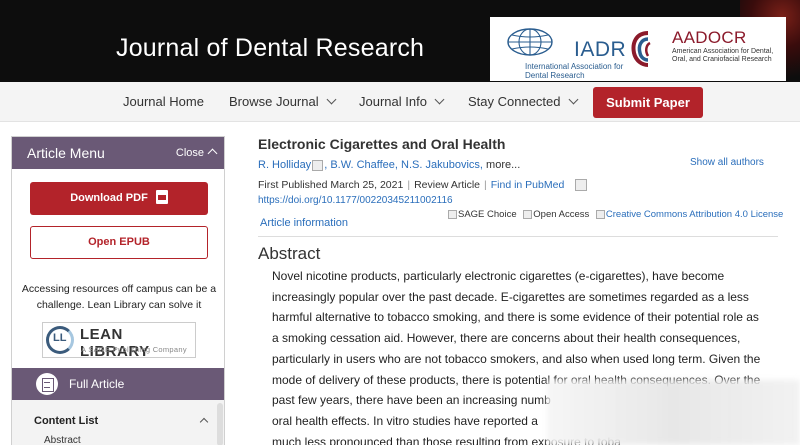  What do you see at coordinates (600, 214) in the screenshot?
I see `creative-commons-icon` at bounding box center [600, 214].